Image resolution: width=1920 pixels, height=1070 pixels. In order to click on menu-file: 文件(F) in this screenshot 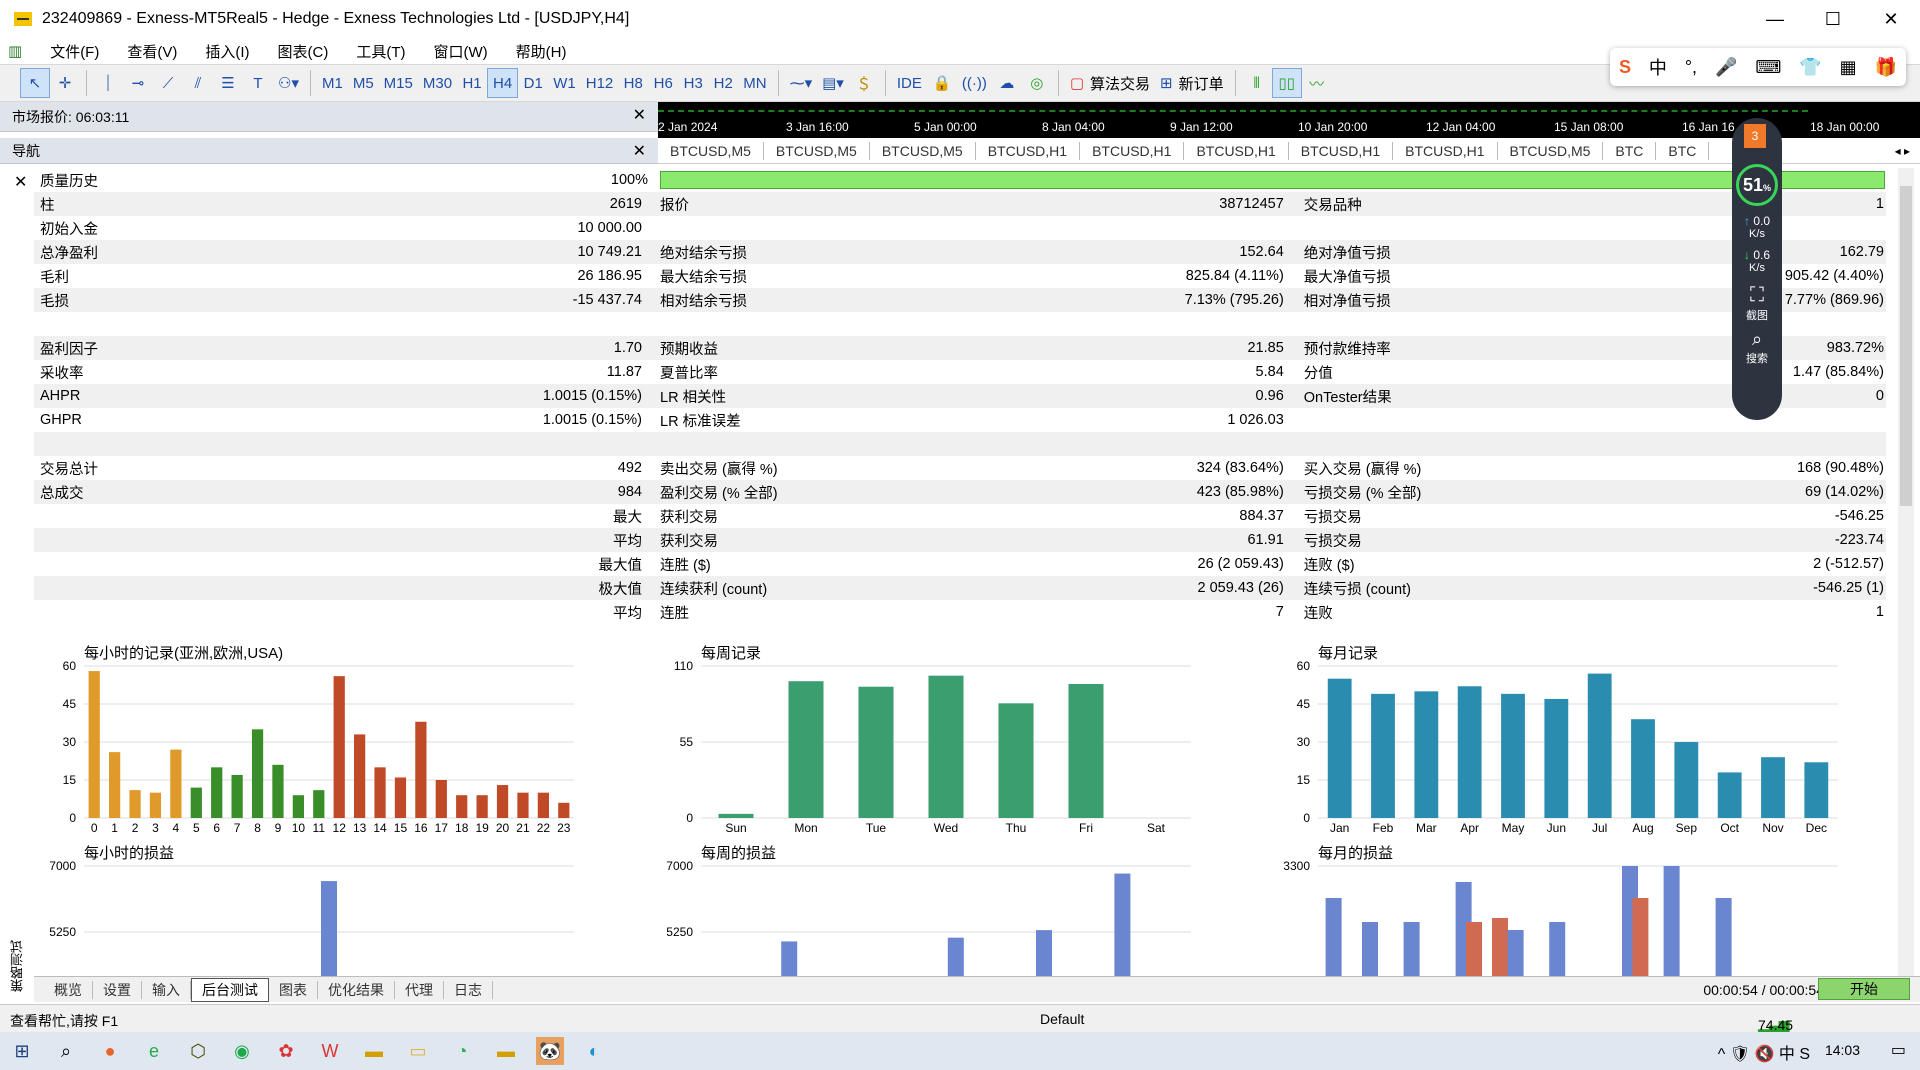, I will do `click(74, 51)`.